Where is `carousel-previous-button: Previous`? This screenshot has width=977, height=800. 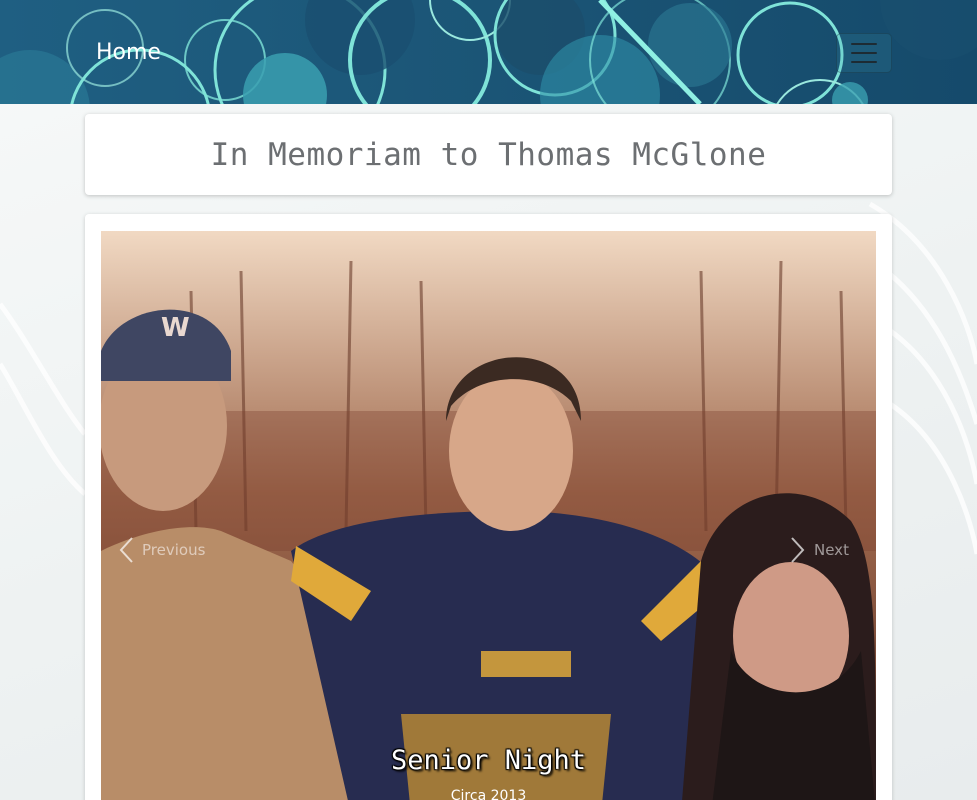
carousel-previous-button: Previous is located at coordinates (161, 550).